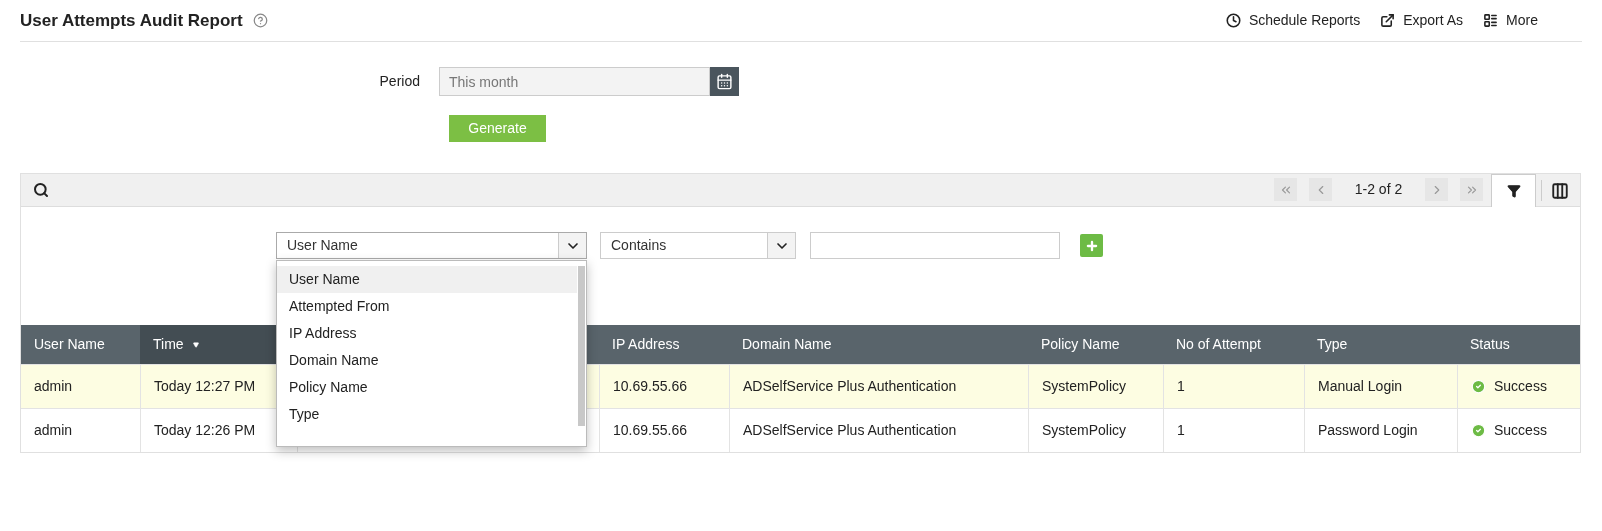 The width and height of the screenshot is (1602, 531). I want to click on table-cell-text: Password Login, so click(1368, 430).